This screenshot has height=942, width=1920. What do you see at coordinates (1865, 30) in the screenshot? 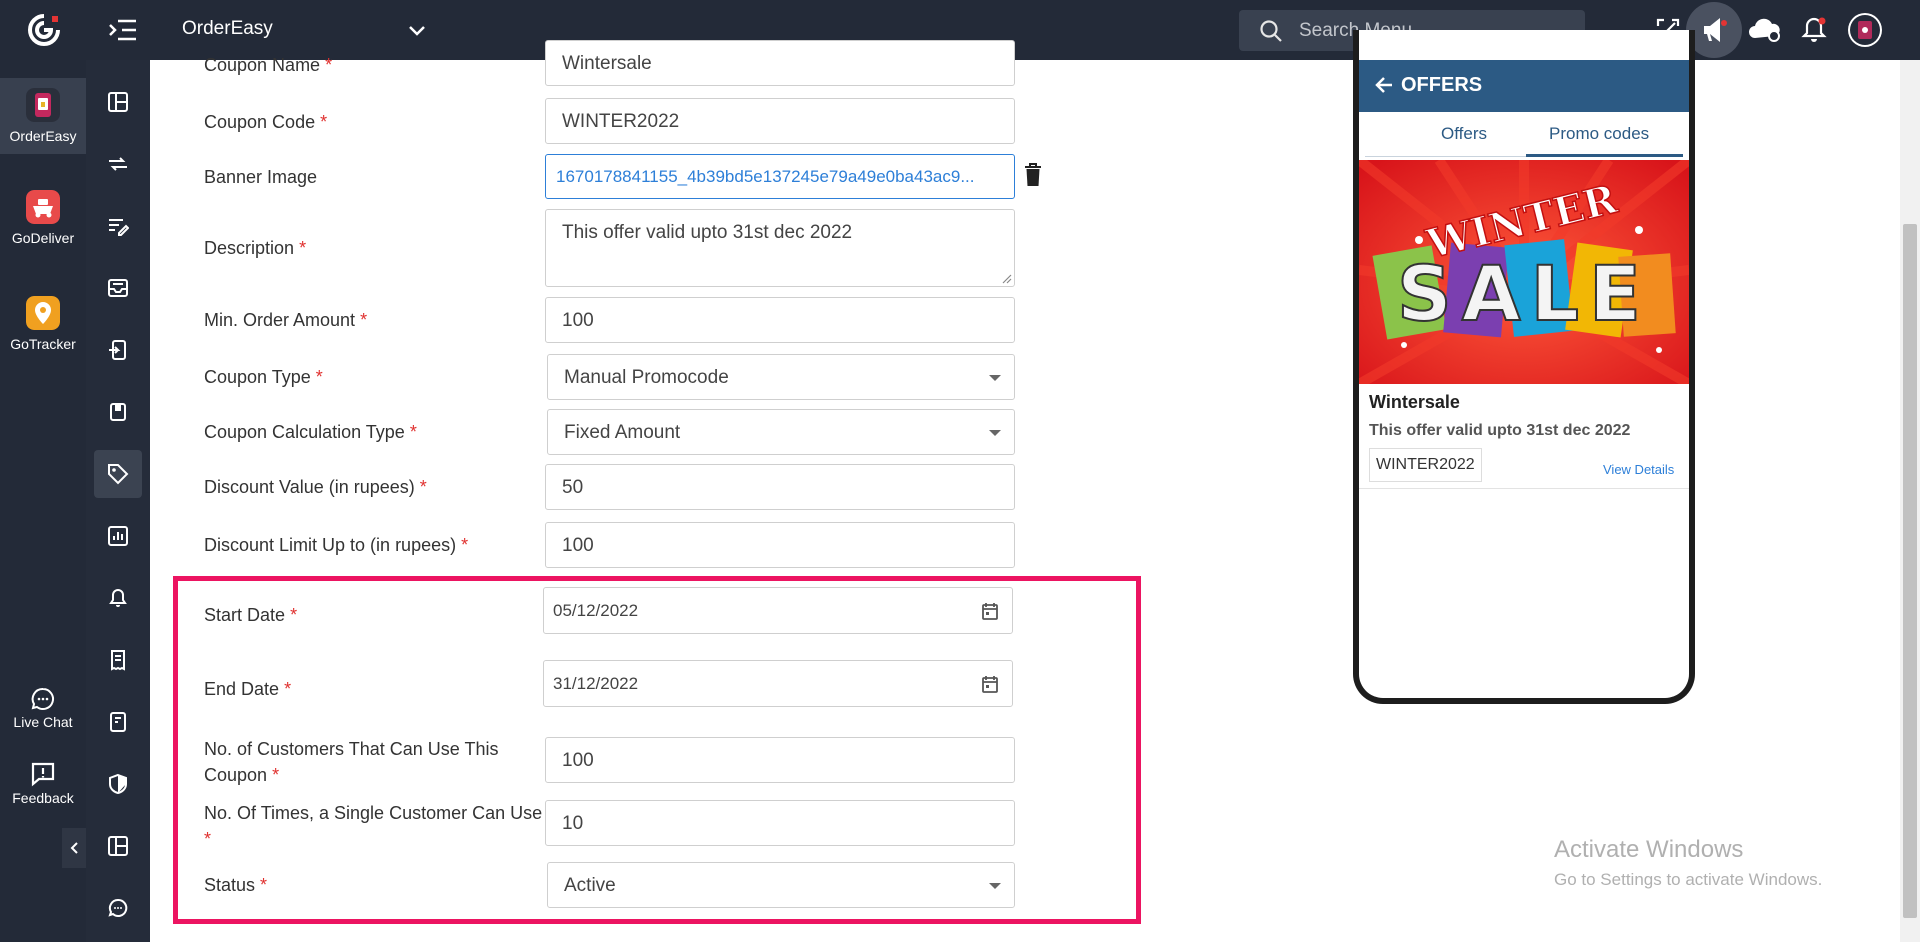
I see `user-avatar-icon` at bounding box center [1865, 30].